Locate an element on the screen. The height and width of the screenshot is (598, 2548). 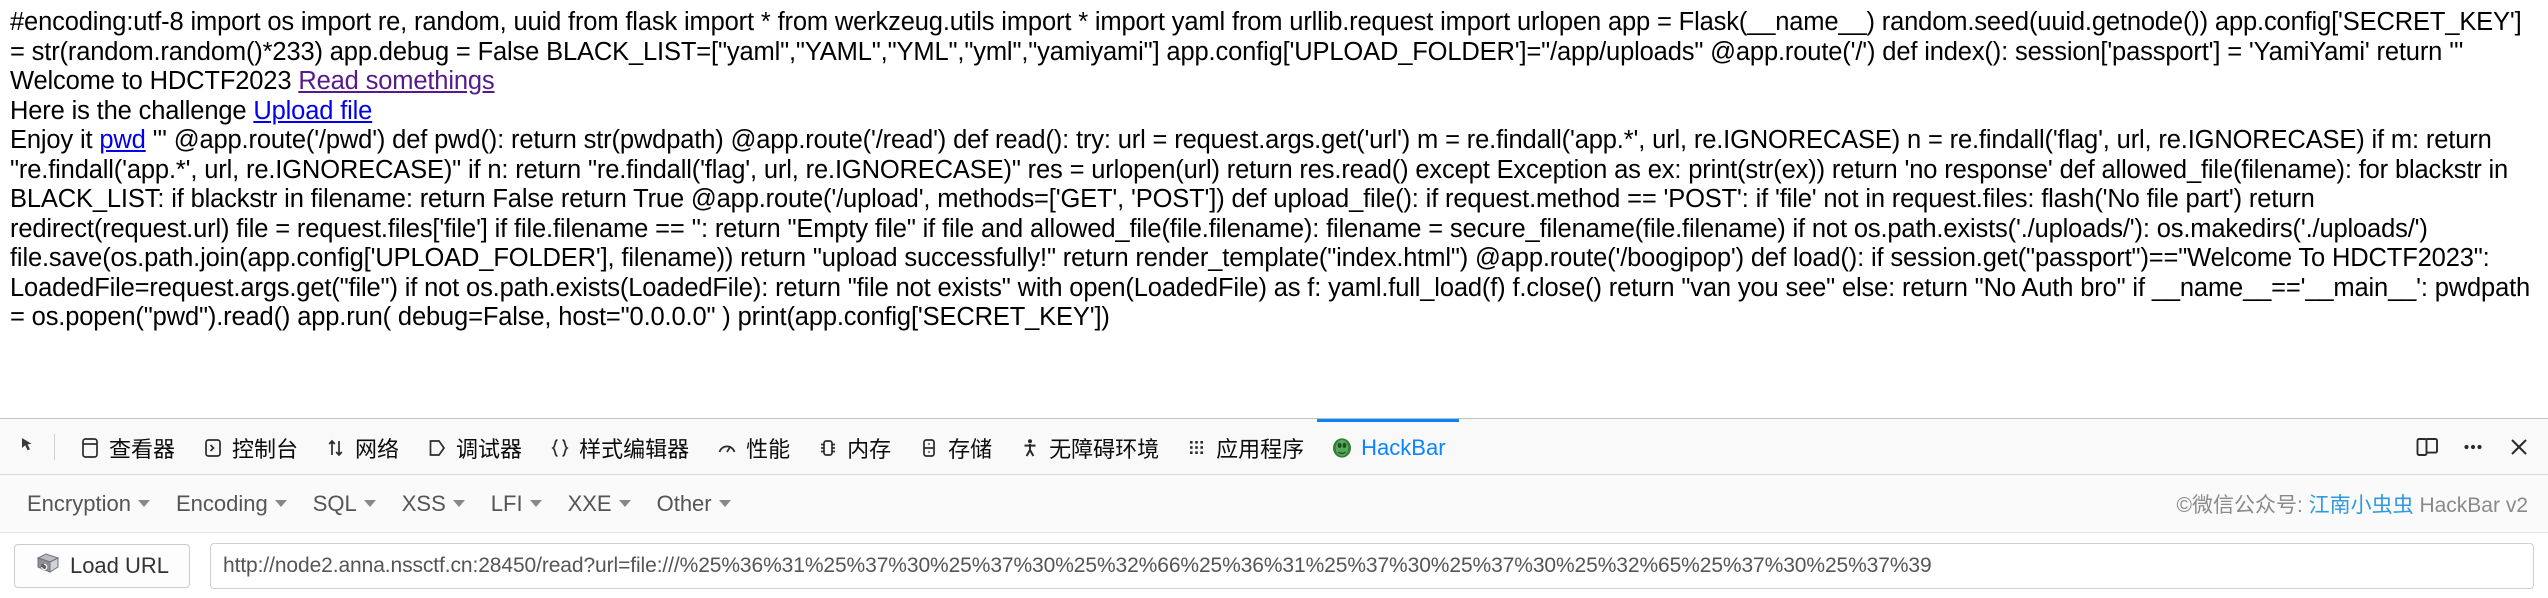
tab-network-label: 网络 is located at coordinates (377, 449).